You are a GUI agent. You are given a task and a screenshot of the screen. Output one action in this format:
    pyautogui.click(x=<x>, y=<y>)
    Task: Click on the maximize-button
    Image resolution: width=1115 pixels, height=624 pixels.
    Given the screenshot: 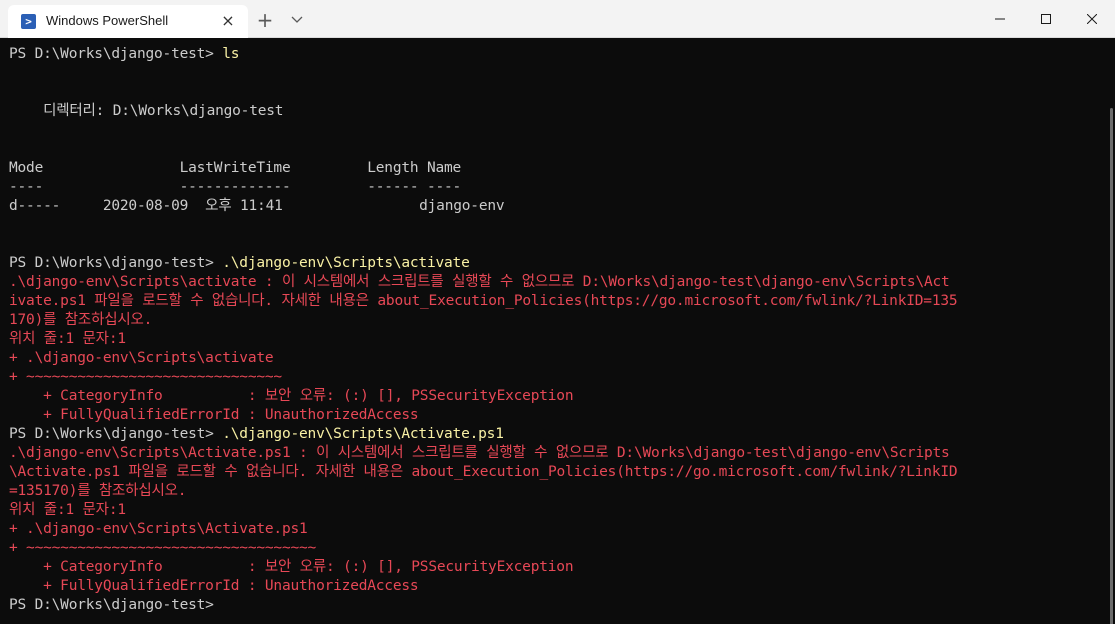 What is the action you would take?
    pyautogui.click(x=1046, y=19)
    